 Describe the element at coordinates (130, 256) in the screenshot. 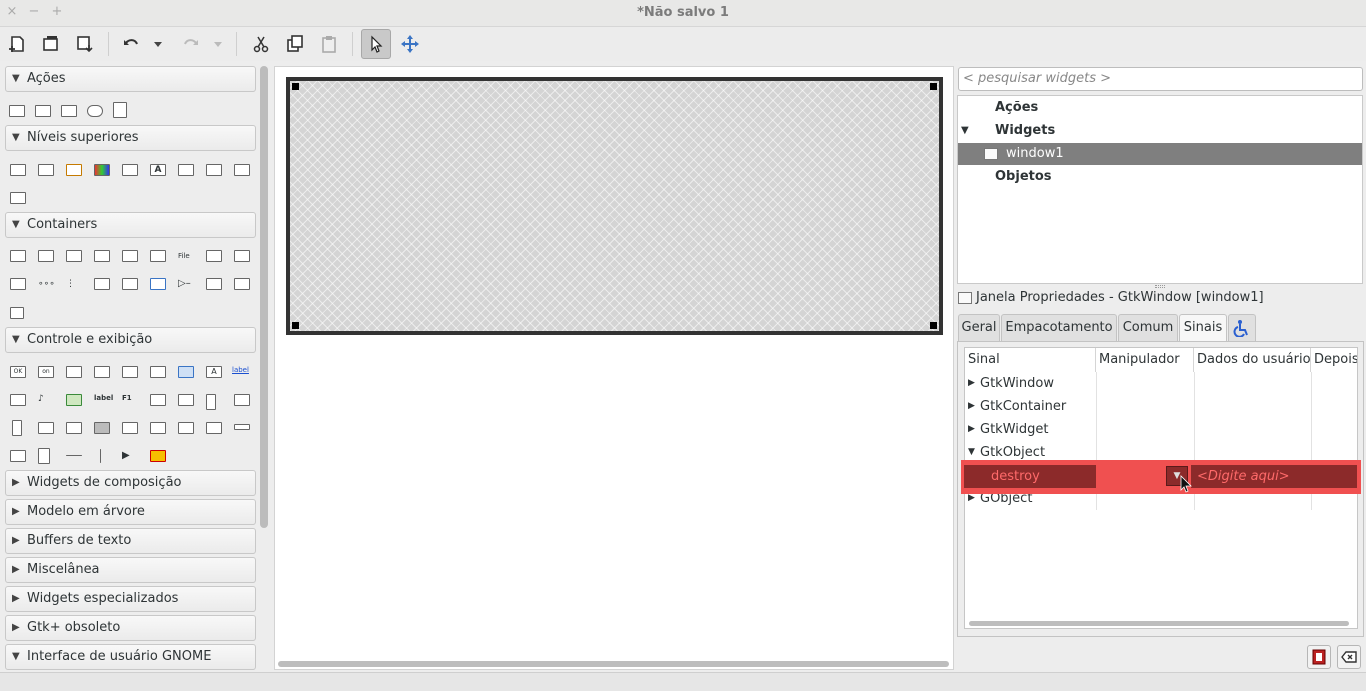

I see `frame-icon` at that location.